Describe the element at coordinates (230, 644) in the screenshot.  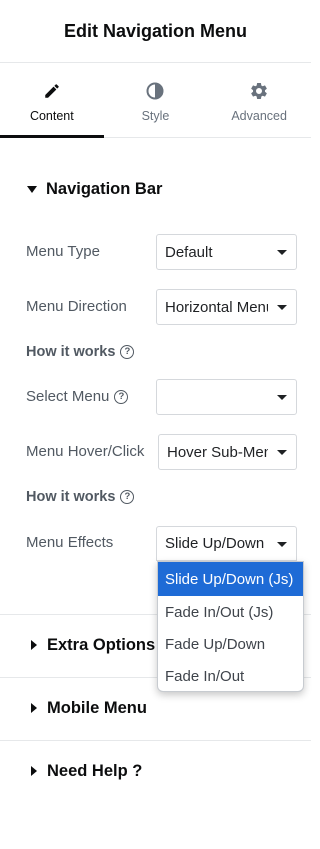
I see `dropdown-option: Fade Up/Down` at that location.